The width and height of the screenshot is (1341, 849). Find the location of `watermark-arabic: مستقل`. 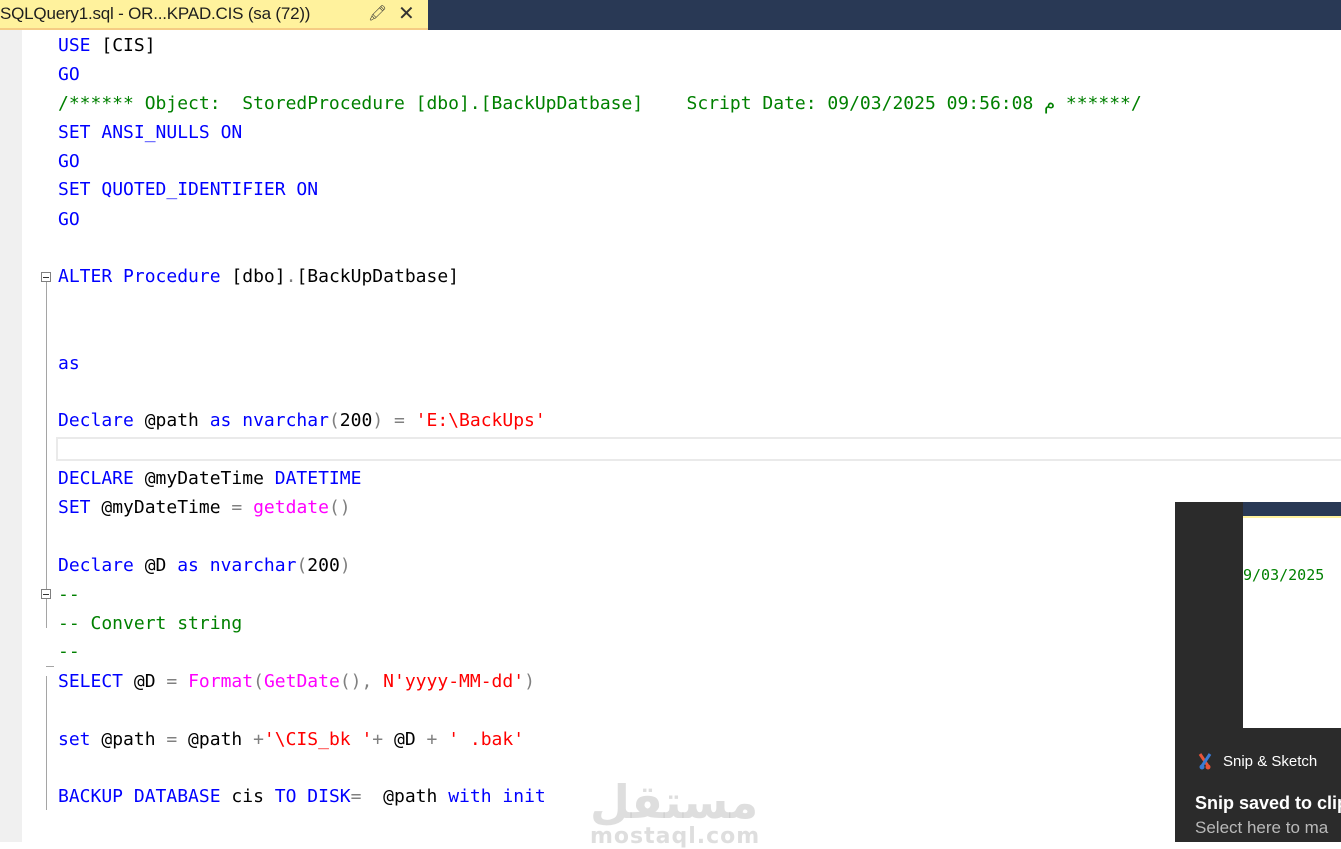

watermark-arabic: مستقل is located at coordinates (674, 802).